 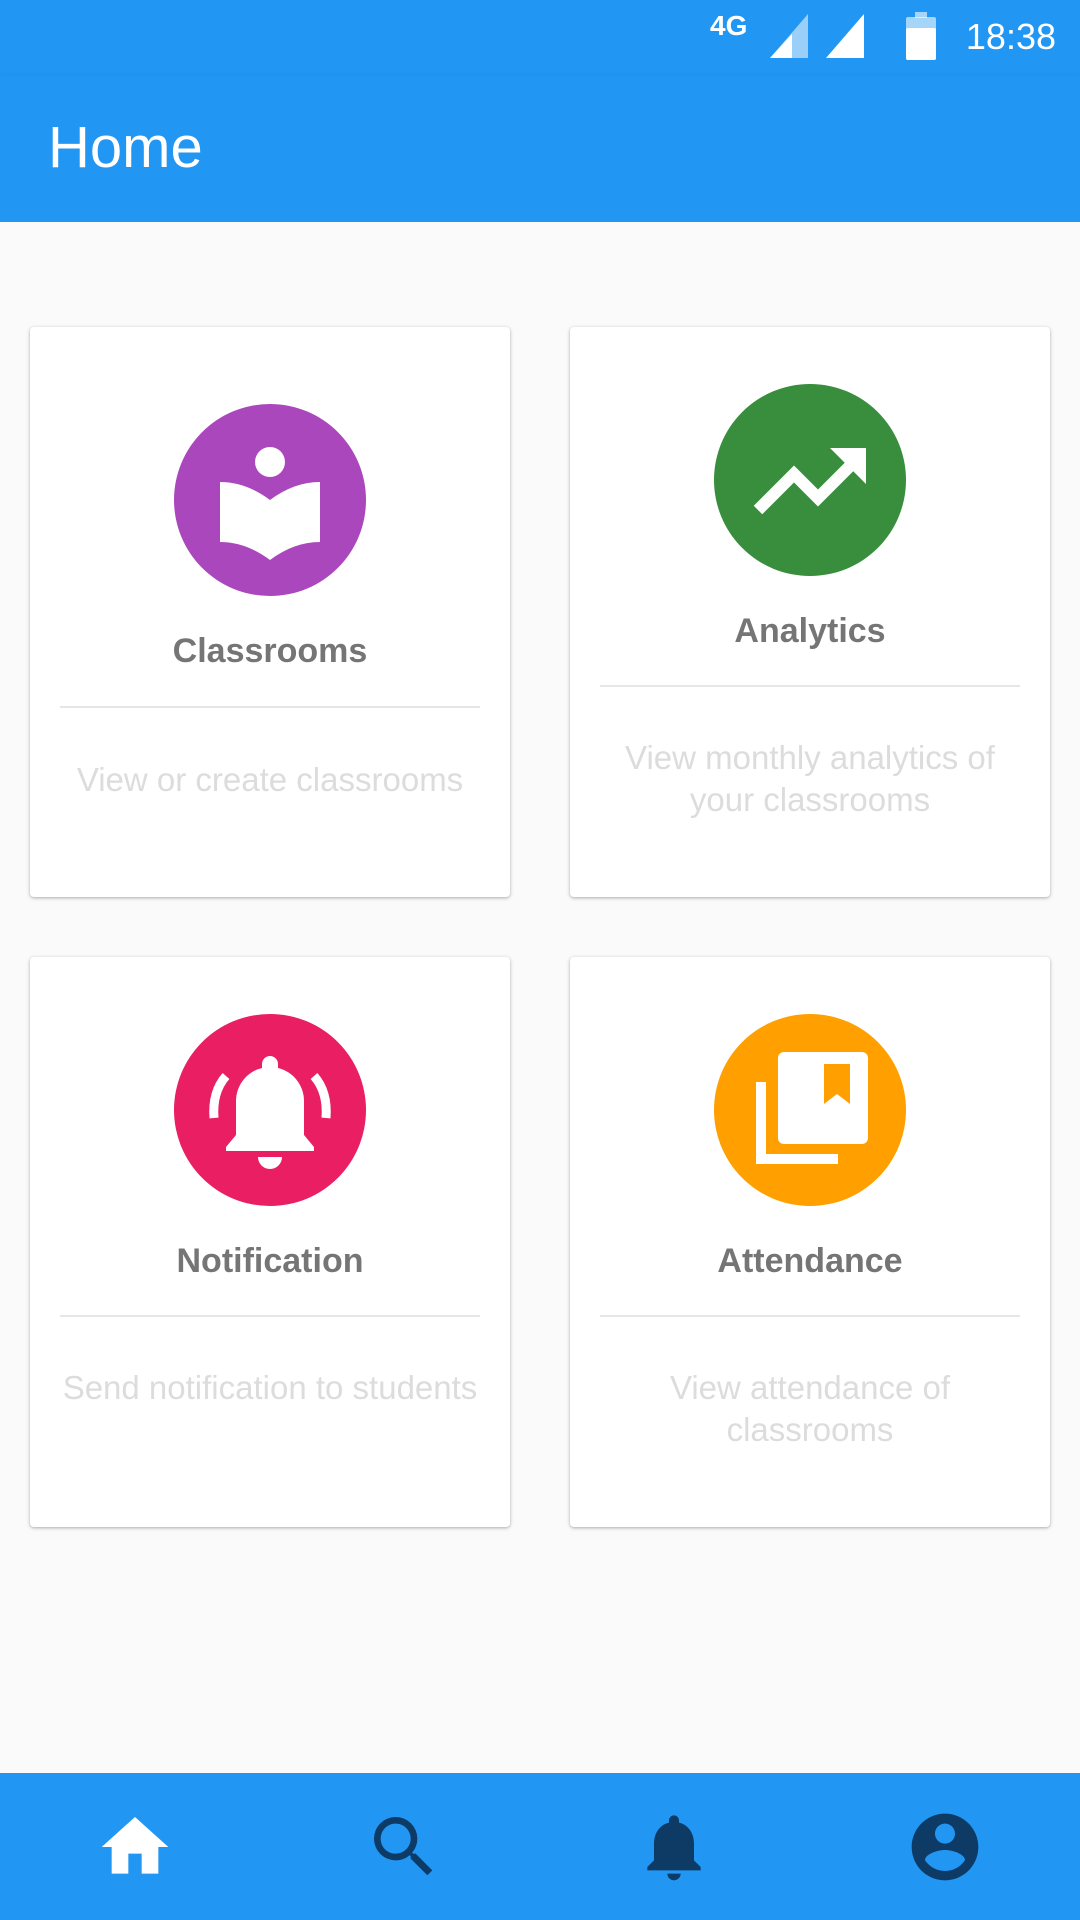 I want to click on nav-home-button, so click(x=135, y=1847).